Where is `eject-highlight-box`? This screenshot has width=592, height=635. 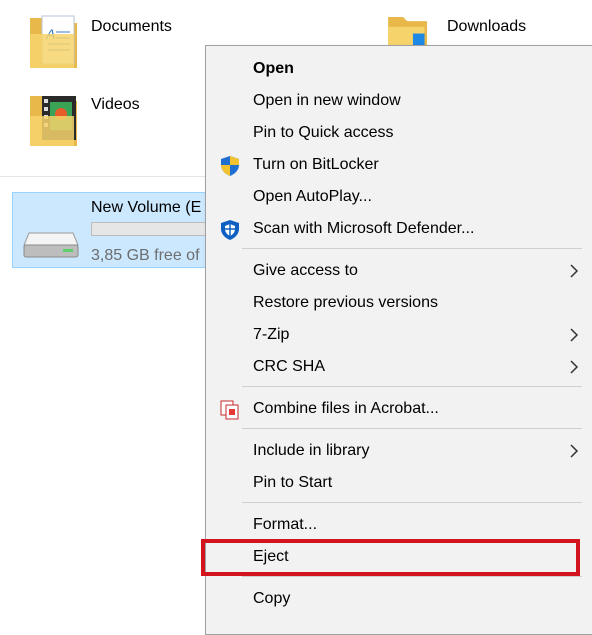
eject-highlight-box is located at coordinates (390, 557).